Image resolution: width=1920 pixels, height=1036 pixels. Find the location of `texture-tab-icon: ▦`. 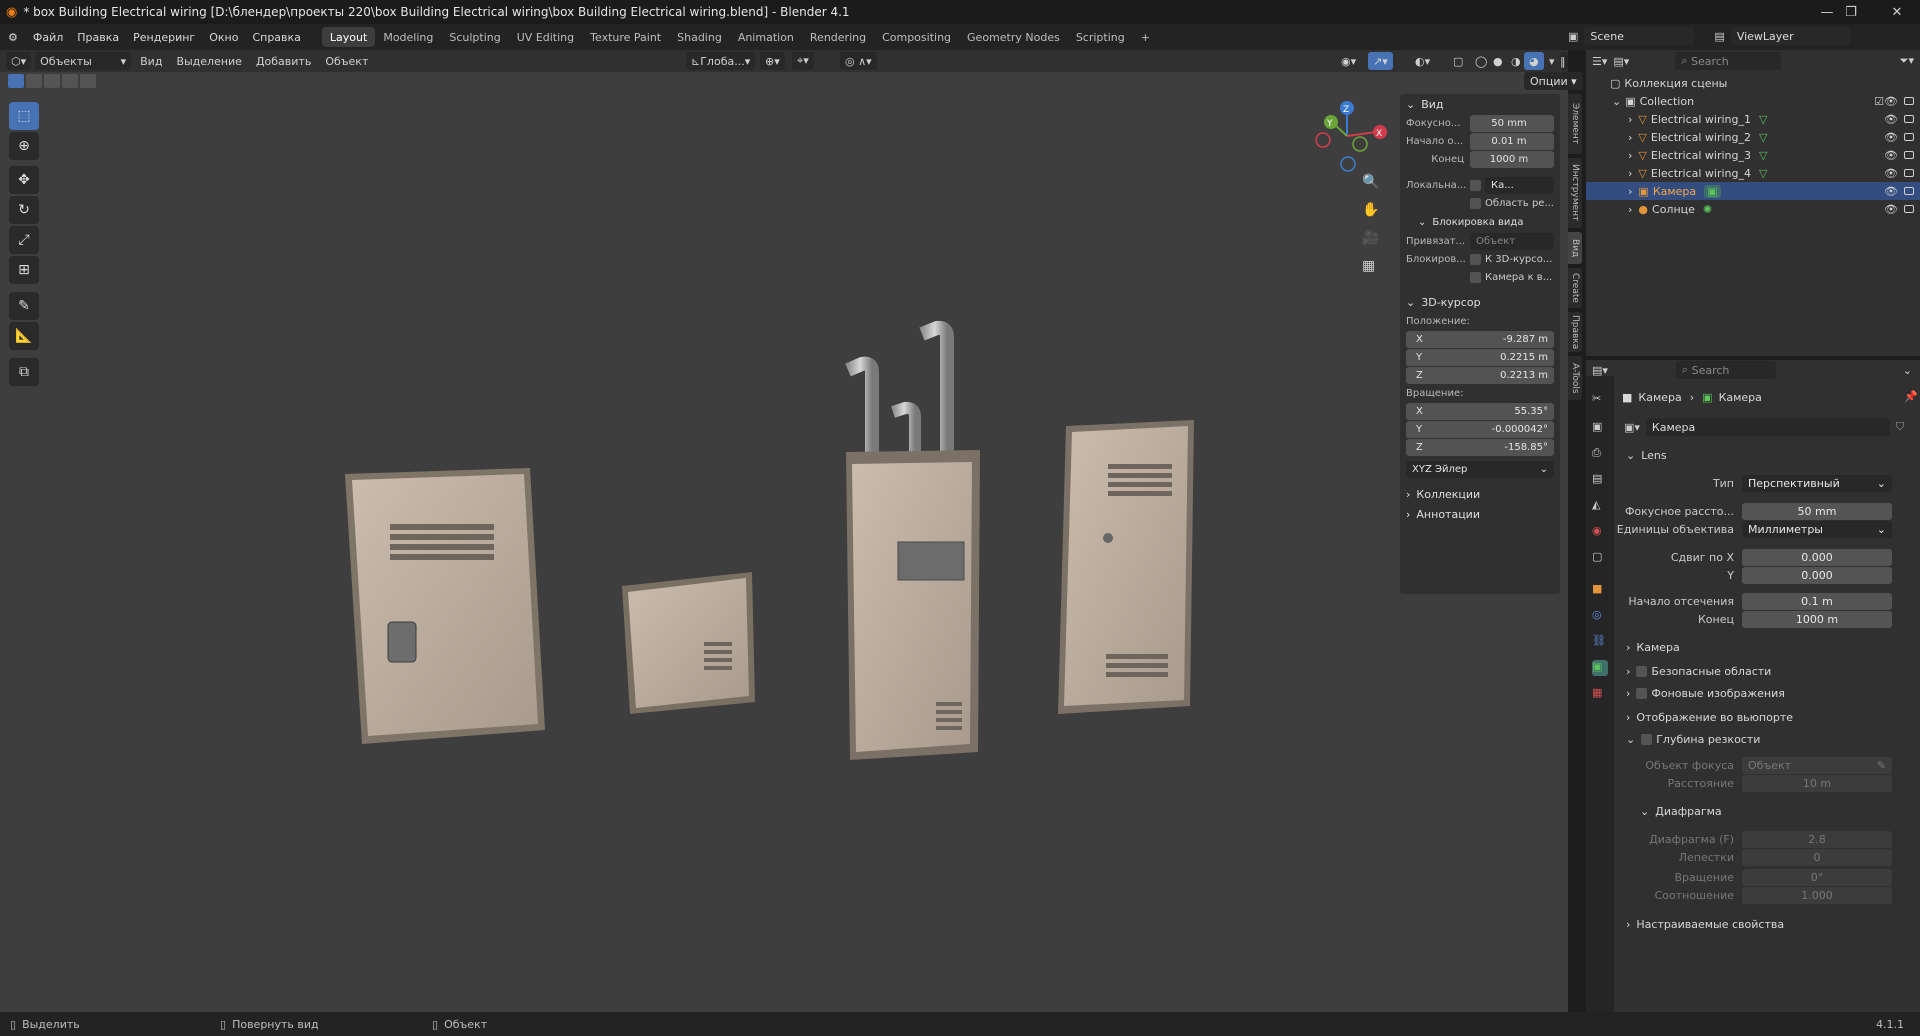

texture-tab-icon: ▦ is located at coordinates (1600, 694).